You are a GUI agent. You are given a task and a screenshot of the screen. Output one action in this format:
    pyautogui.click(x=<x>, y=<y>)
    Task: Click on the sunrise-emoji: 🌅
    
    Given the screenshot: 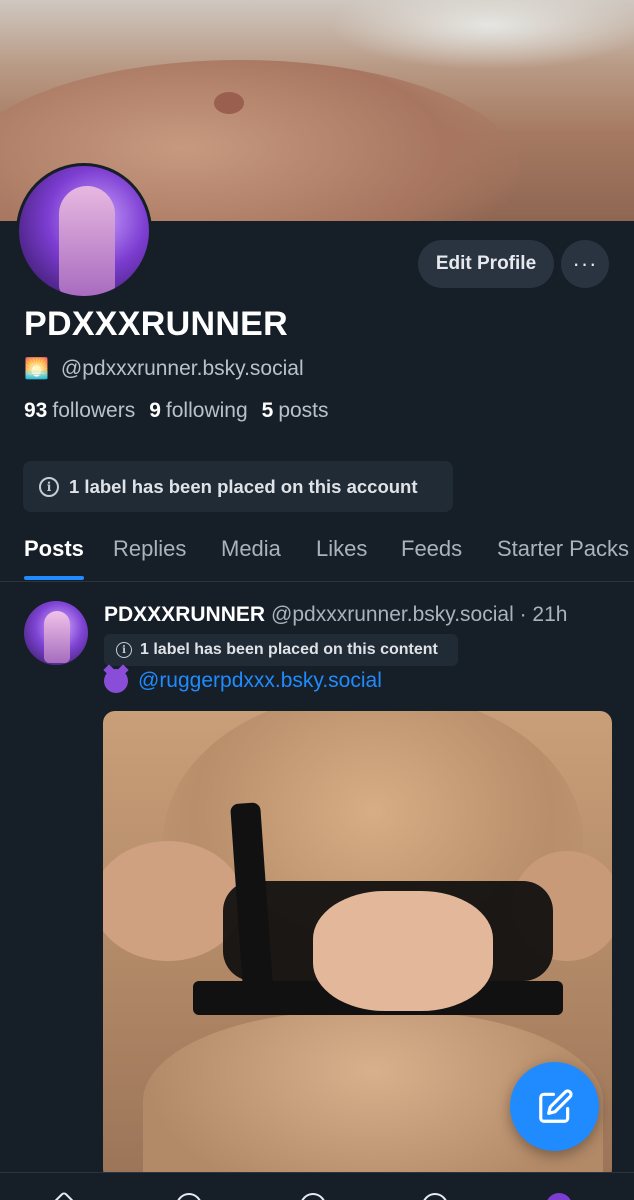 What is the action you would take?
    pyautogui.click(x=36, y=369)
    